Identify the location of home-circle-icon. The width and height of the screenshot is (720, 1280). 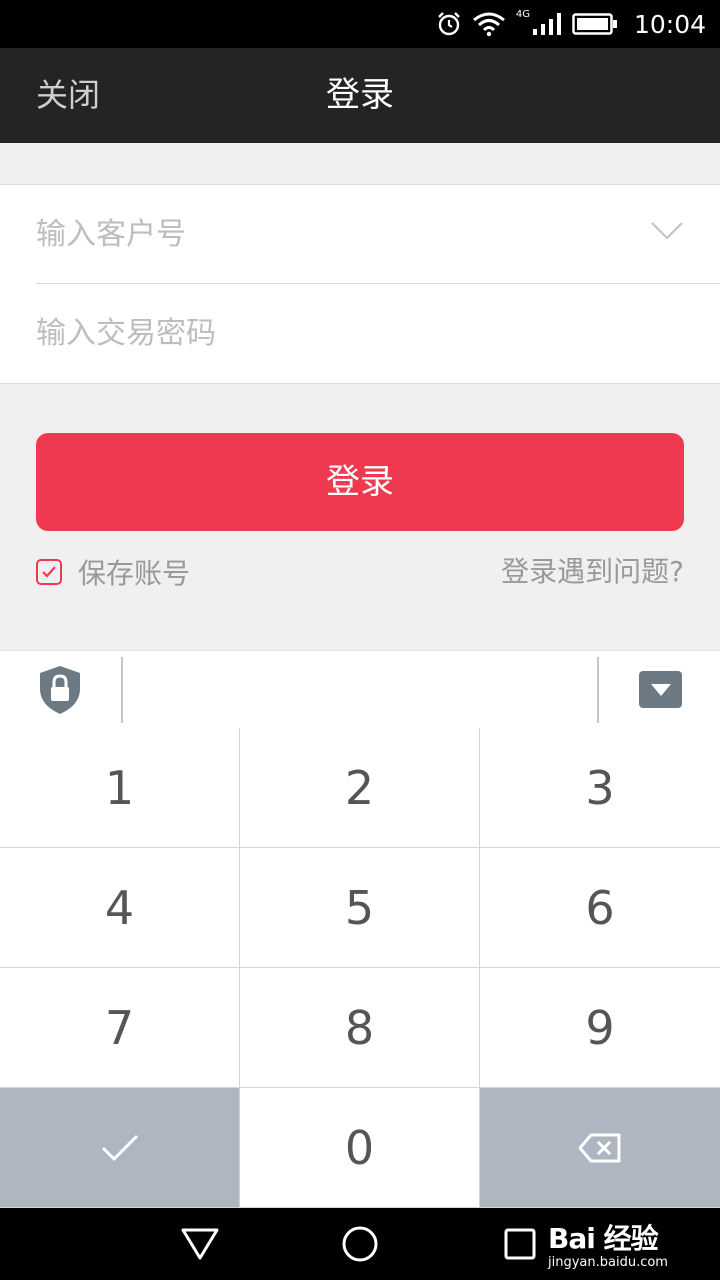
(360, 1244).